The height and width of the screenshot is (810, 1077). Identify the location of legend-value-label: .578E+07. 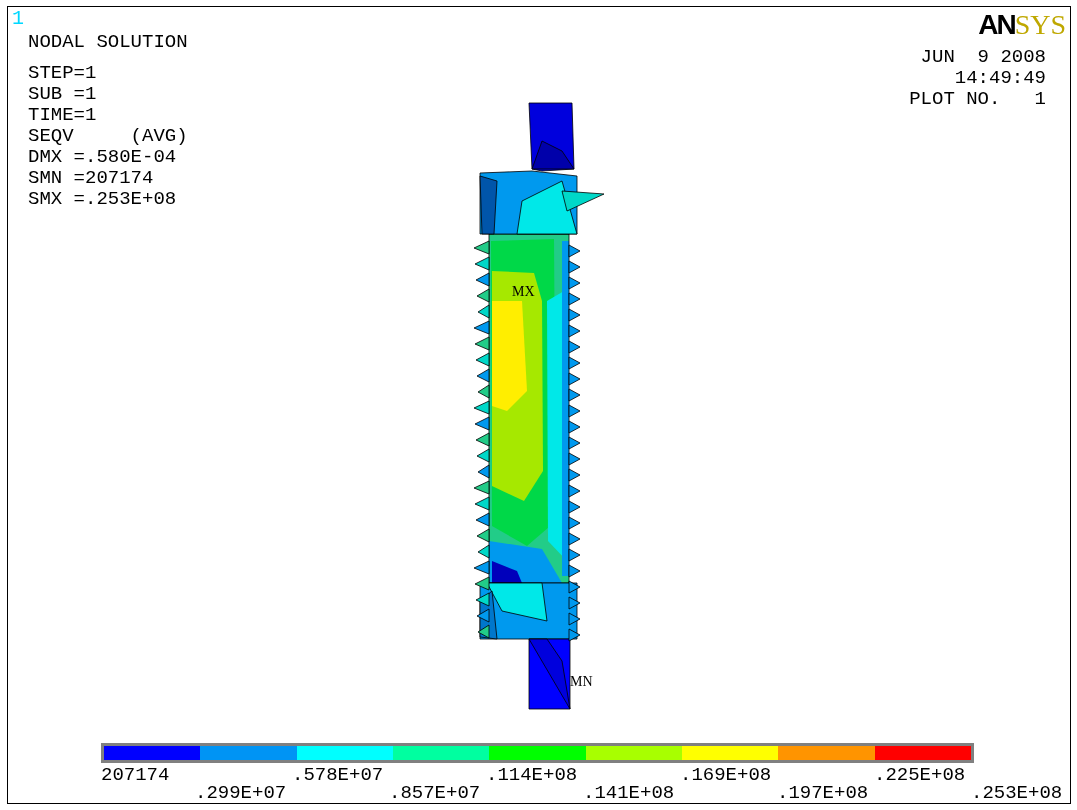
(338, 775).